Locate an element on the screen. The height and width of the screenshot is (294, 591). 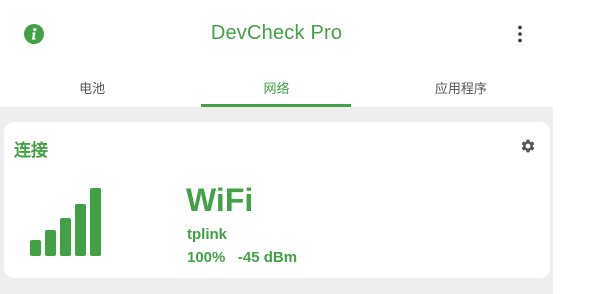
connection-type: WiFi is located at coordinates (220, 200).